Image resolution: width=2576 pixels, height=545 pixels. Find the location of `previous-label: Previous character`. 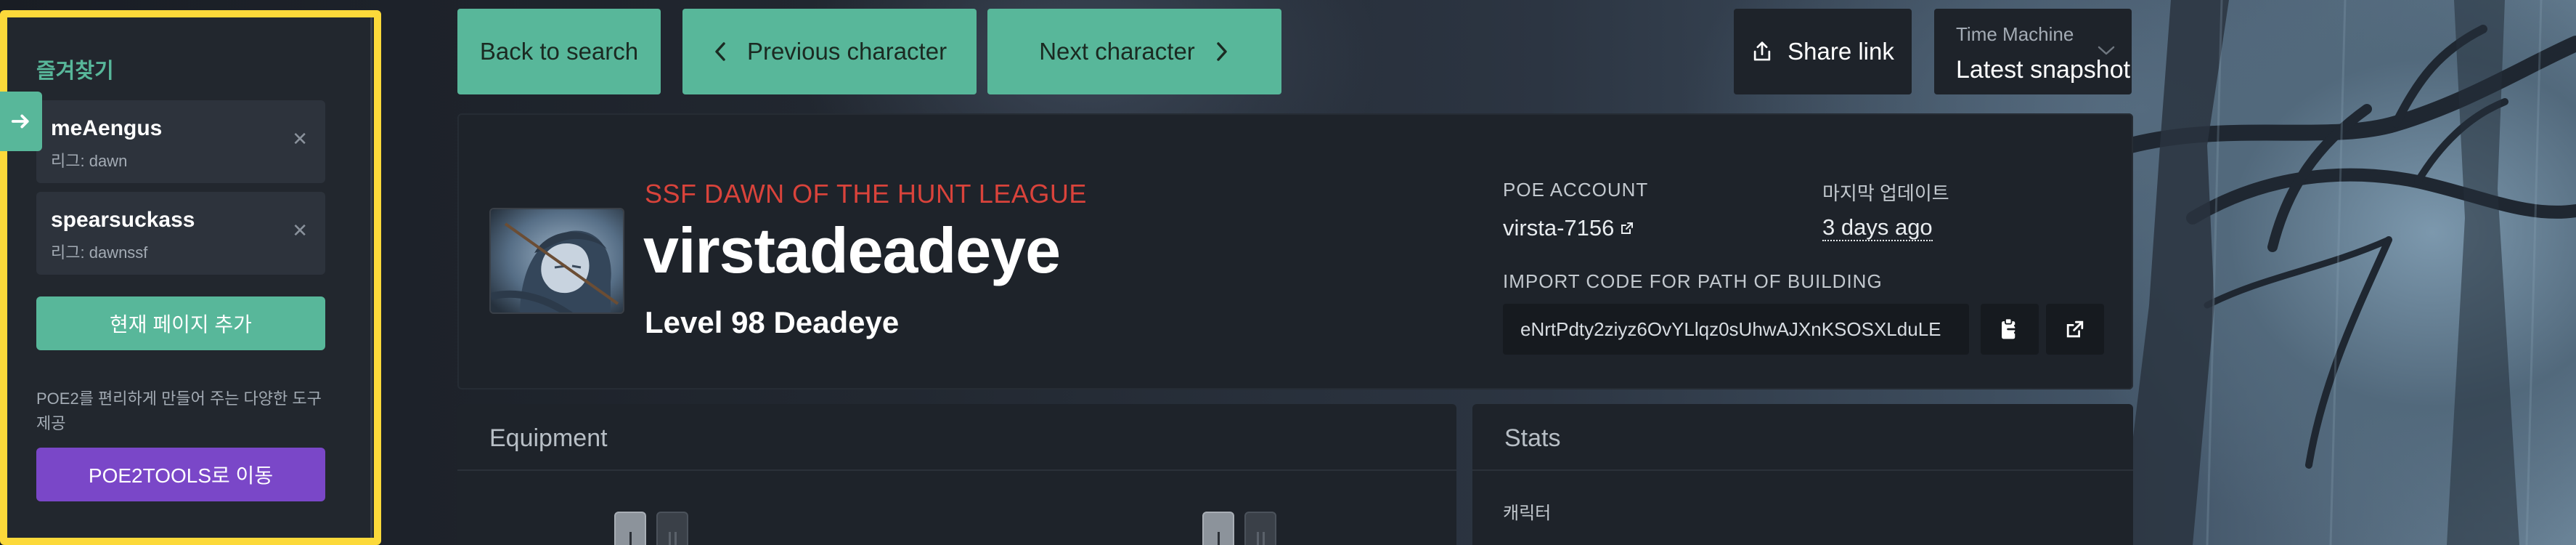

previous-label: Previous character is located at coordinates (846, 51).